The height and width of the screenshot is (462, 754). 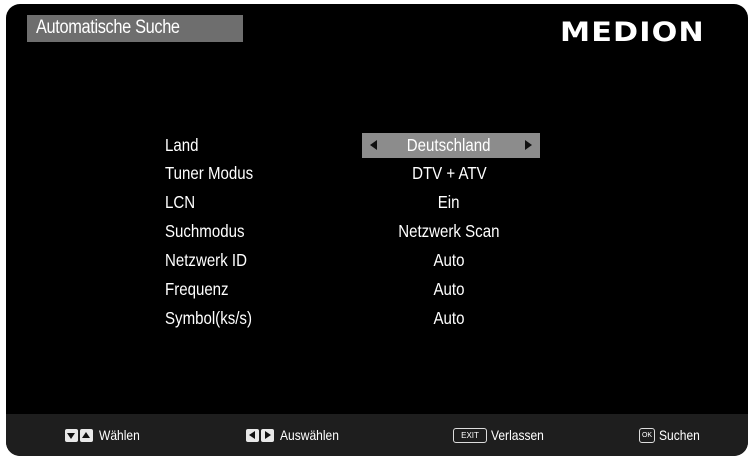 What do you see at coordinates (377, 175) in the screenshot?
I see `setting-row-tuner-modus: Tuner Modus DTV + ATV` at bounding box center [377, 175].